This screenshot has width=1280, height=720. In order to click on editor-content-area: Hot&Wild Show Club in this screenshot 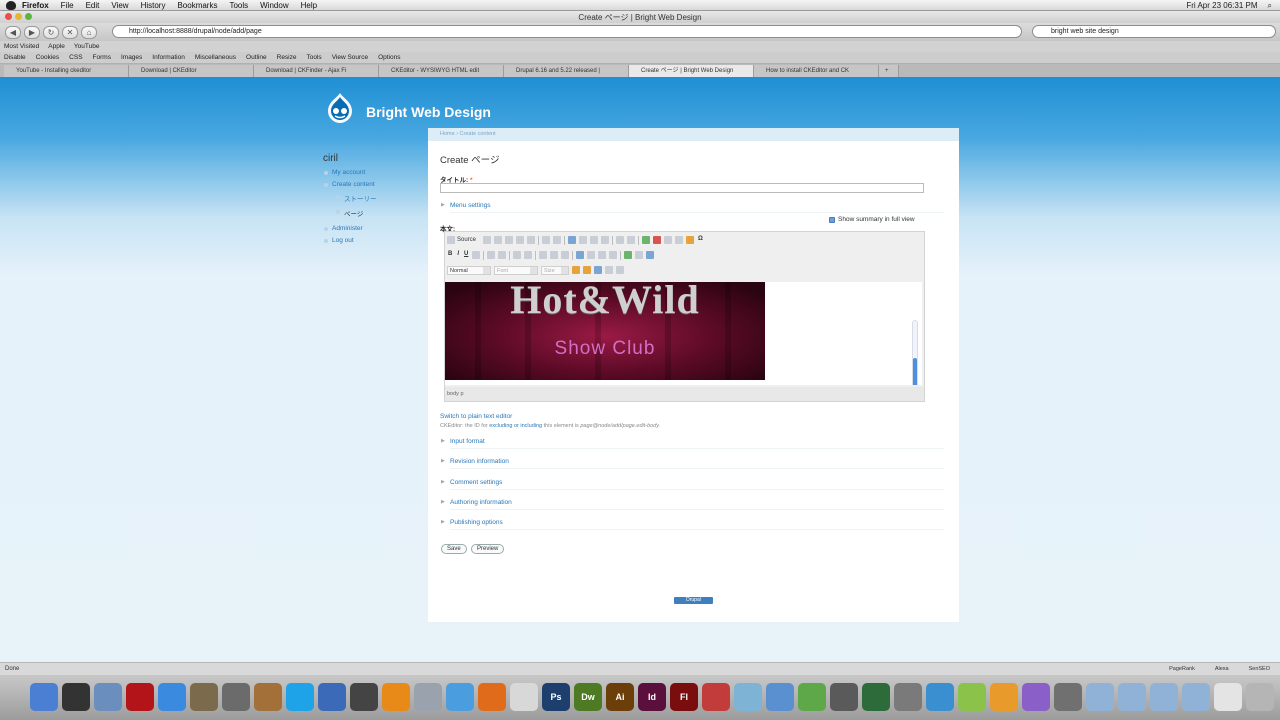, I will do `click(683, 333)`.